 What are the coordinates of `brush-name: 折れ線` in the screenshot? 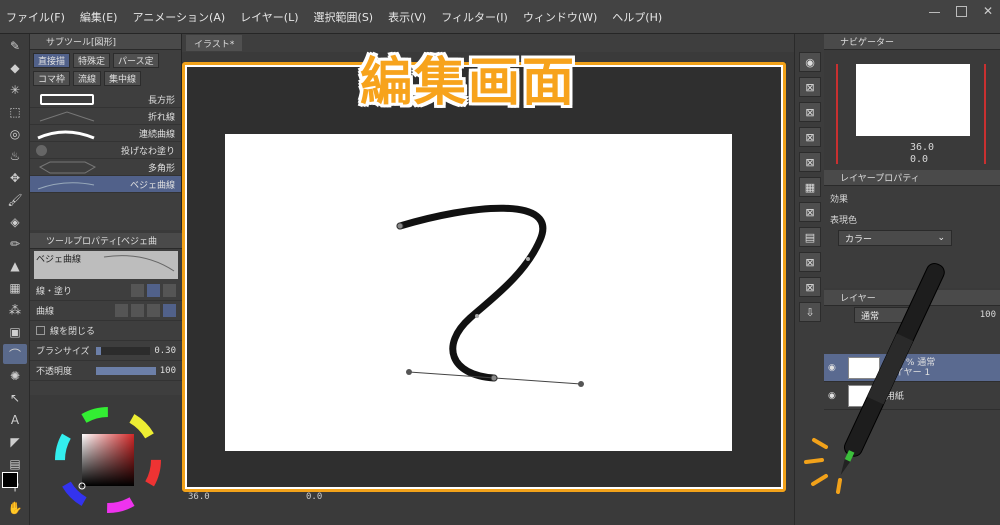 It's located at (161, 117).